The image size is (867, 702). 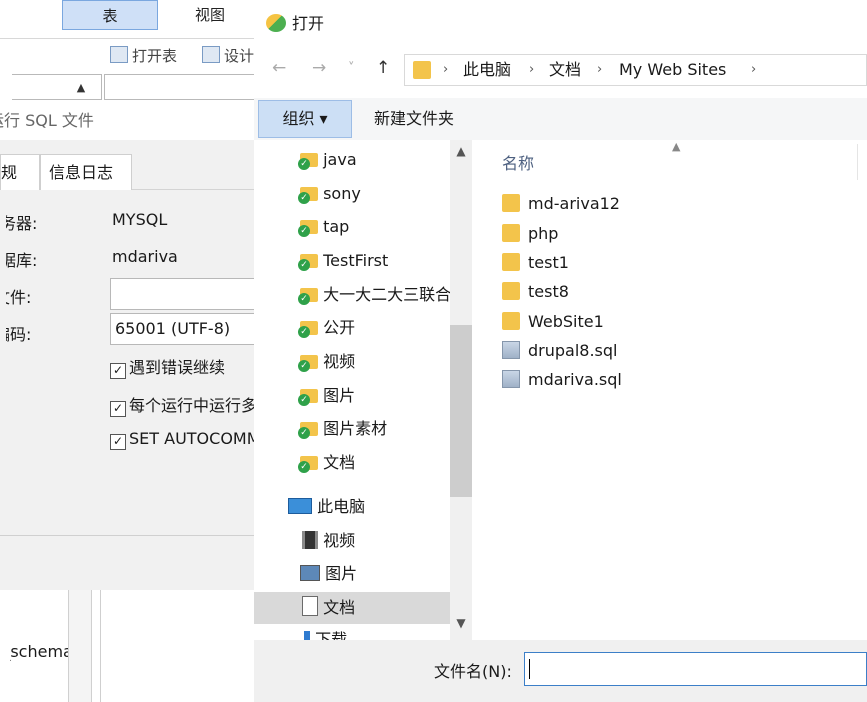 What do you see at coordinates (185, 294) in the screenshot?
I see `file-path-input` at bounding box center [185, 294].